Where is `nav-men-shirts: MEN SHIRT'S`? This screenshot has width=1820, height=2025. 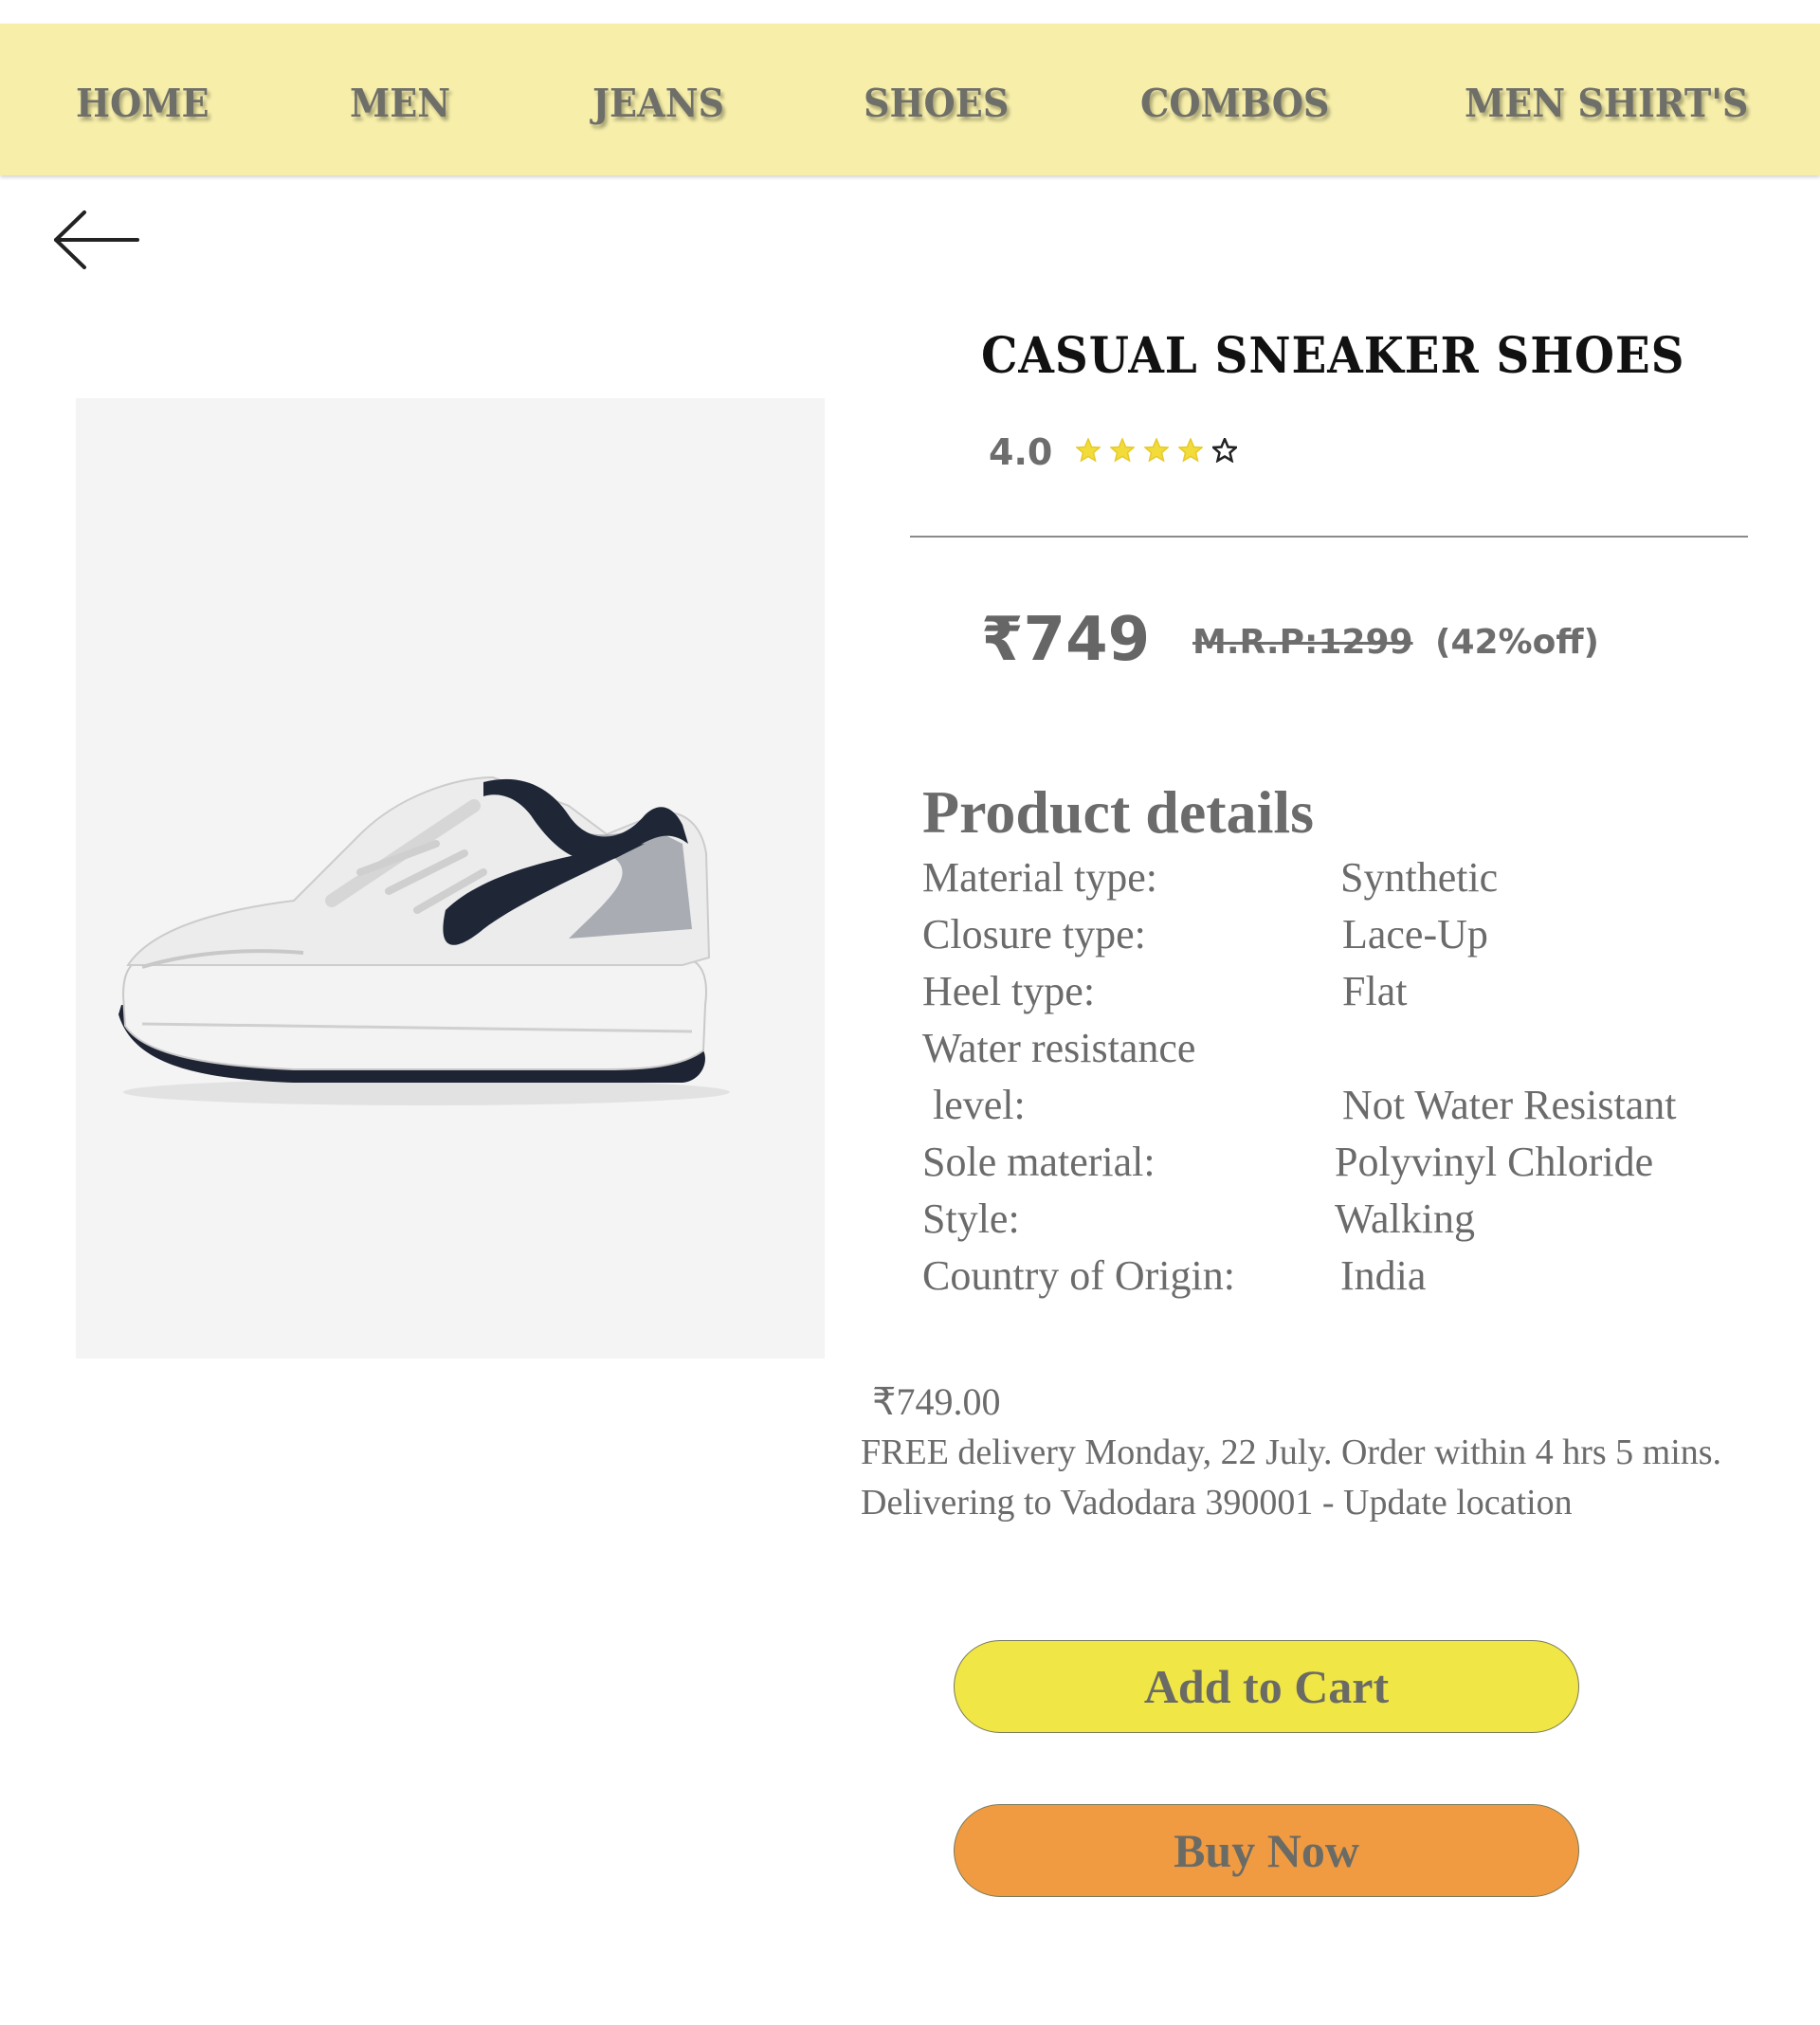
nav-men-shirts: MEN SHIRT'S is located at coordinates (1606, 99).